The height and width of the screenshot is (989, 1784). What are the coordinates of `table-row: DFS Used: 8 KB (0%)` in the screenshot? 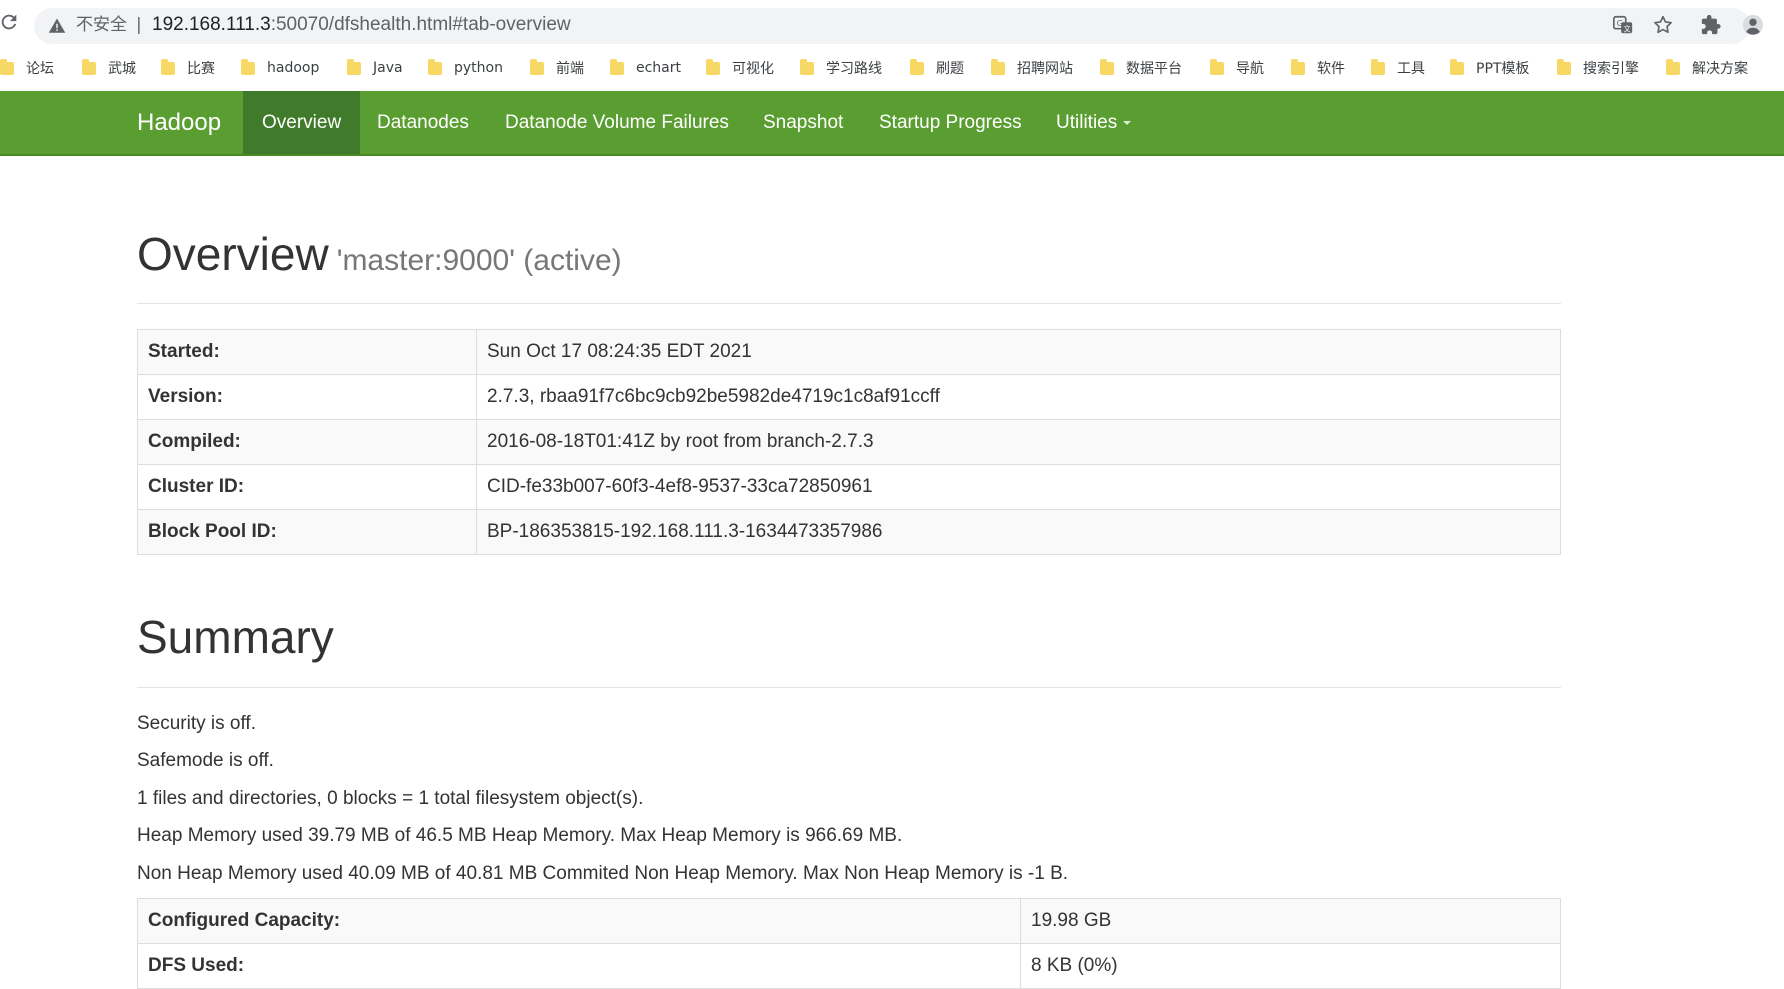 It's located at (849, 966).